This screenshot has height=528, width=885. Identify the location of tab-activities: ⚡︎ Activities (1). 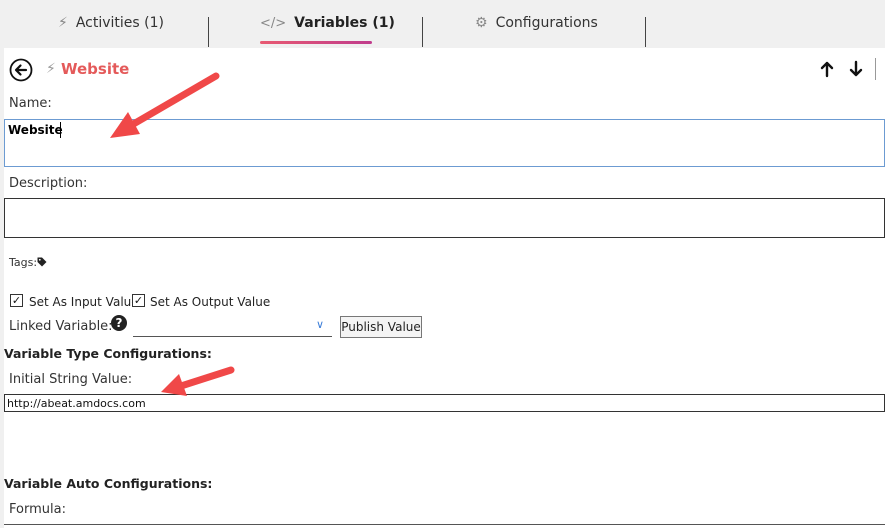
(111, 23).